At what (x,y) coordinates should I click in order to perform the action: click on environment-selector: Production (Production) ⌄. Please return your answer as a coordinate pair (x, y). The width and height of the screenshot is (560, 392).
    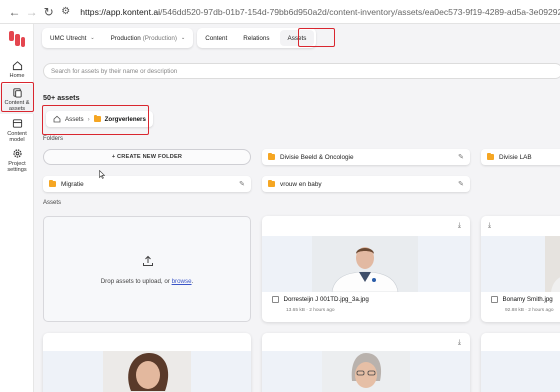
    Looking at the image, I should click on (148, 38).